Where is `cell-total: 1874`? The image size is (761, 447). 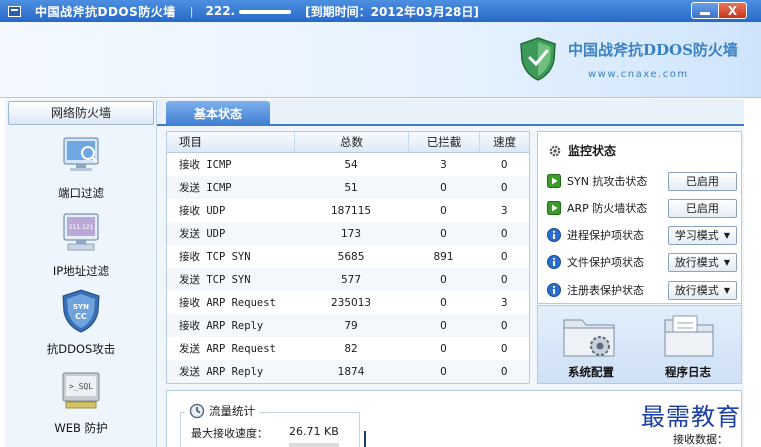
cell-total: 1874 is located at coordinates (351, 371).